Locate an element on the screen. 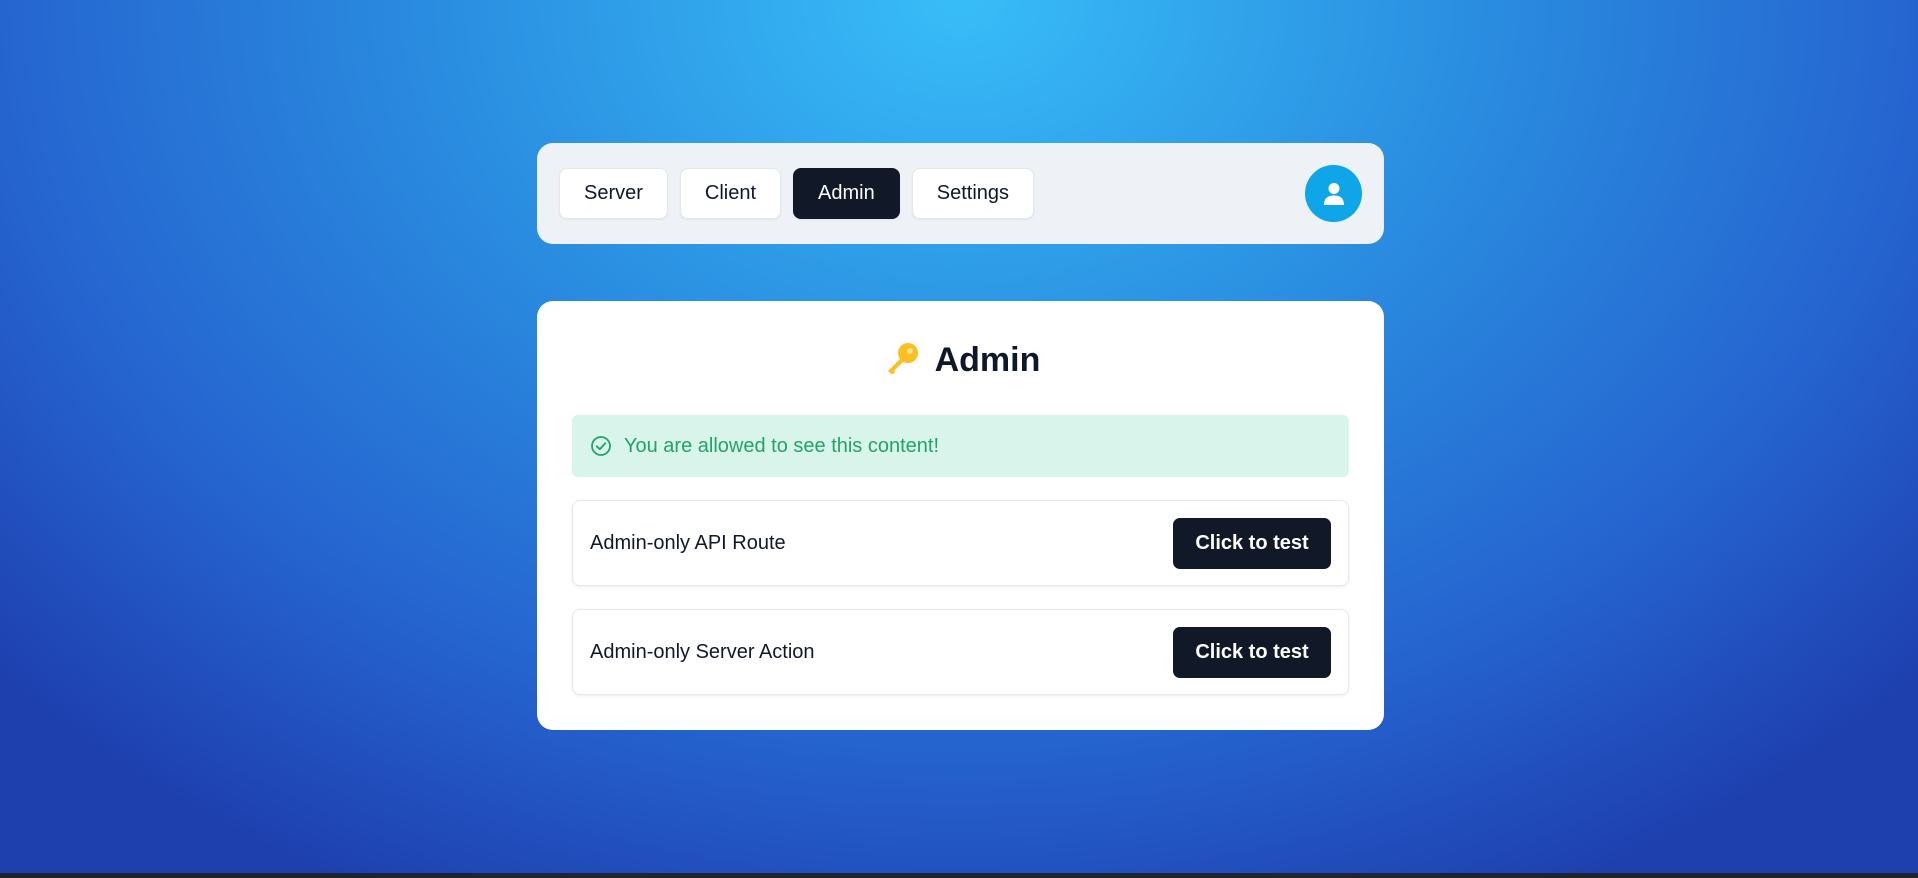 The image size is (1918, 878). action-row-api-route: Admin-only API Route Click to test is located at coordinates (960, 543).